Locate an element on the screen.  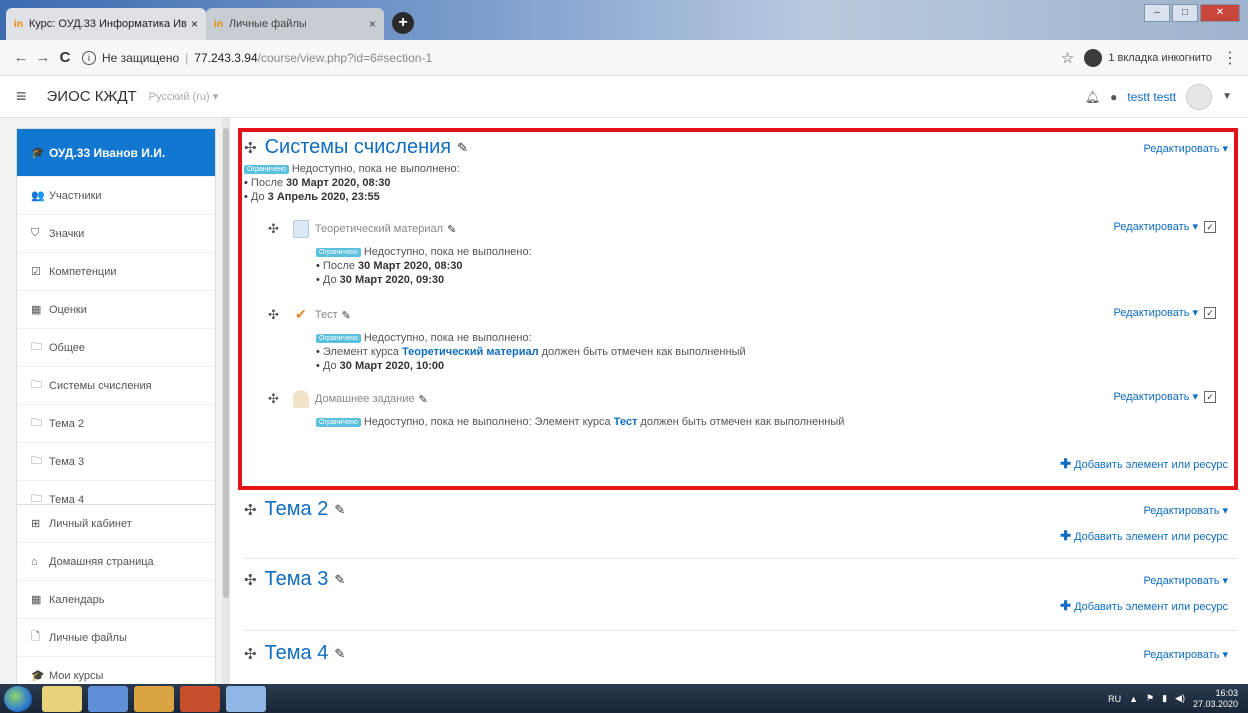
explorer-icon is located at coordinates (62, 698).